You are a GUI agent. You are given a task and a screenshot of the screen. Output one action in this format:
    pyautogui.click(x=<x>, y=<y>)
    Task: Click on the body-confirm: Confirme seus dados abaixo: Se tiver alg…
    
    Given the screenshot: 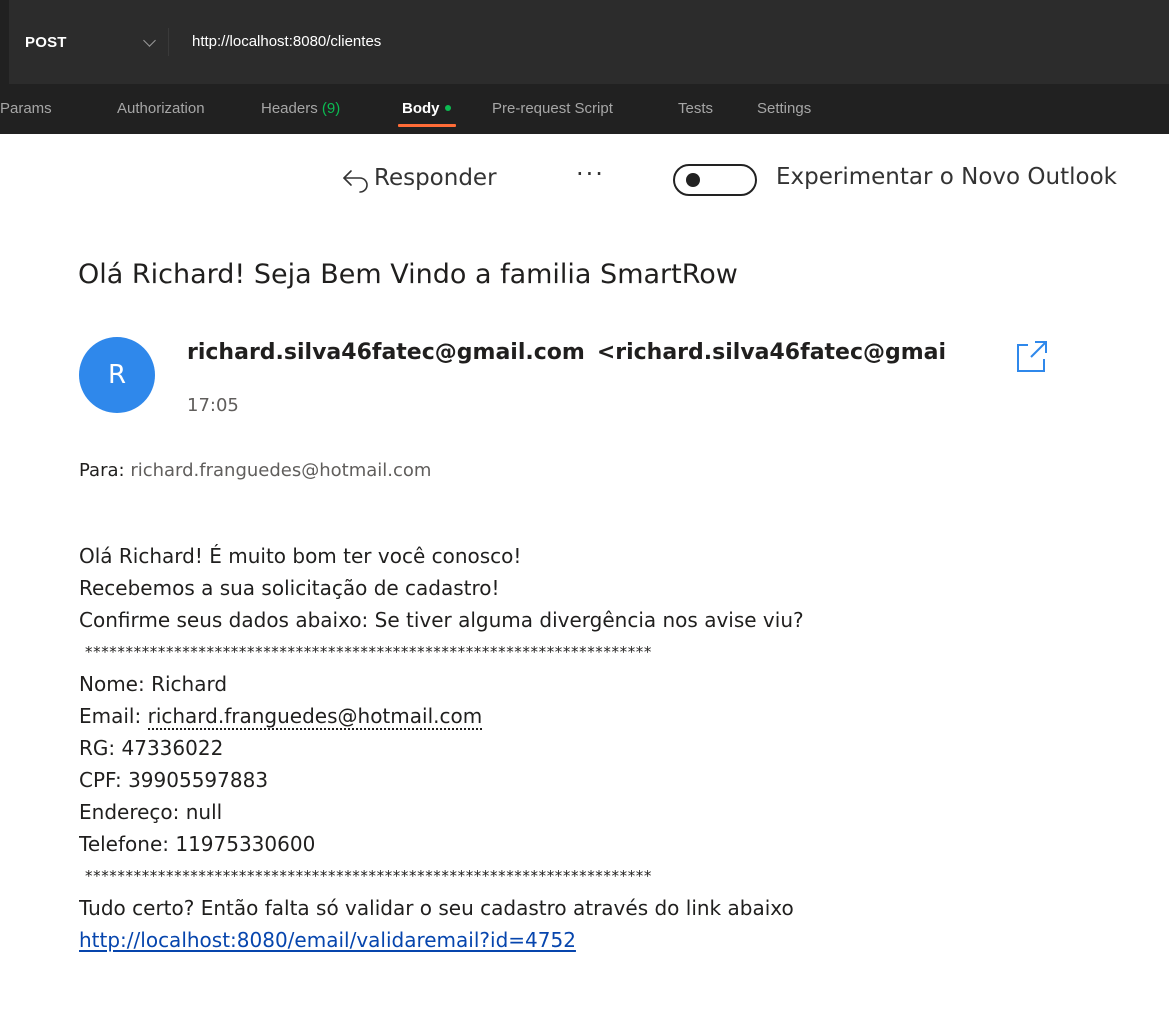 What is the action you would take?
    pyautogui.click(x=441, y=620)
    